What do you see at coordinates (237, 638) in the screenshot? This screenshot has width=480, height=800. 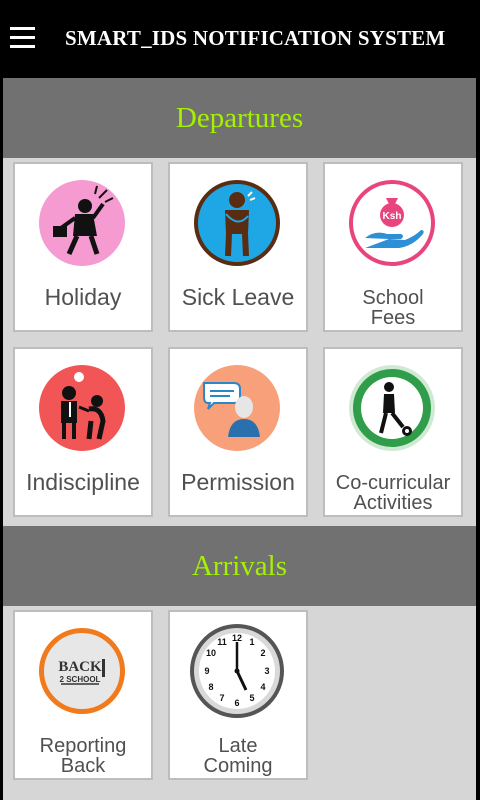 I see `svg-text: 12` at bounding box center [237, 638].